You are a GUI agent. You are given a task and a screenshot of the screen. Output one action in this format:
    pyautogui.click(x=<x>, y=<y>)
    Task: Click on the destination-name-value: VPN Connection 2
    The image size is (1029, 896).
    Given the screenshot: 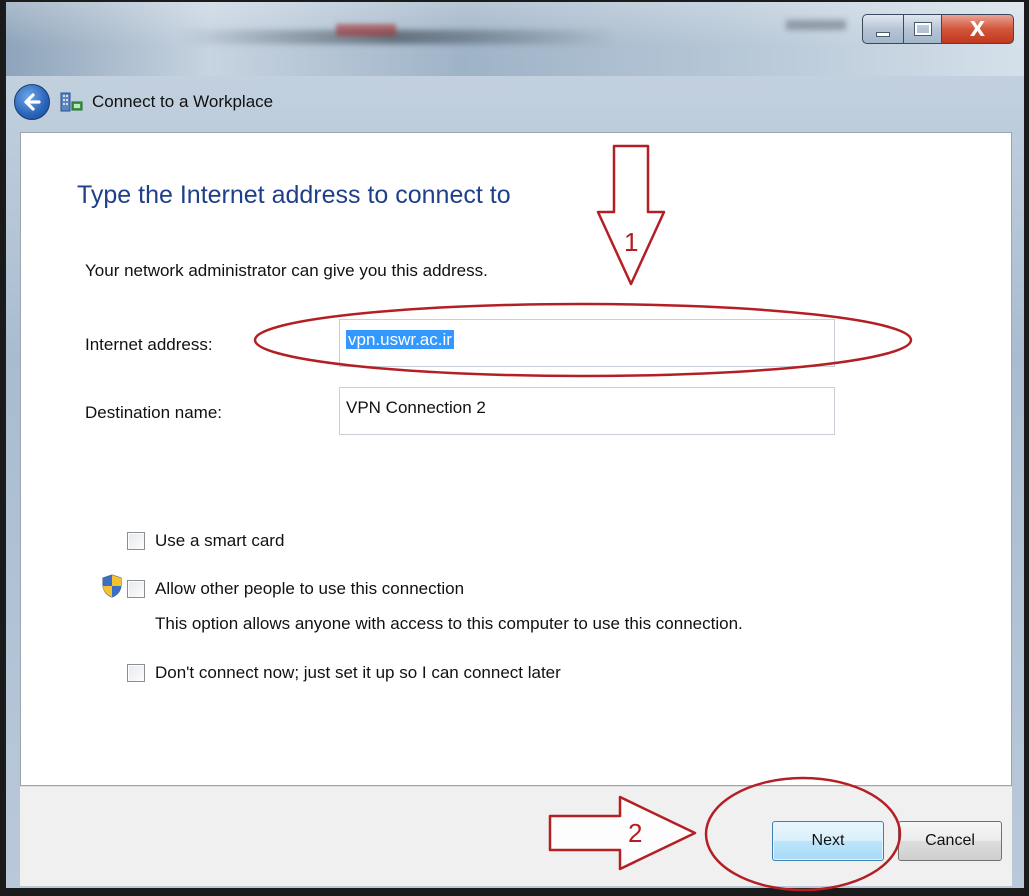 What is the action you would take?
    pyautogui.click(x=416, y=407)
    